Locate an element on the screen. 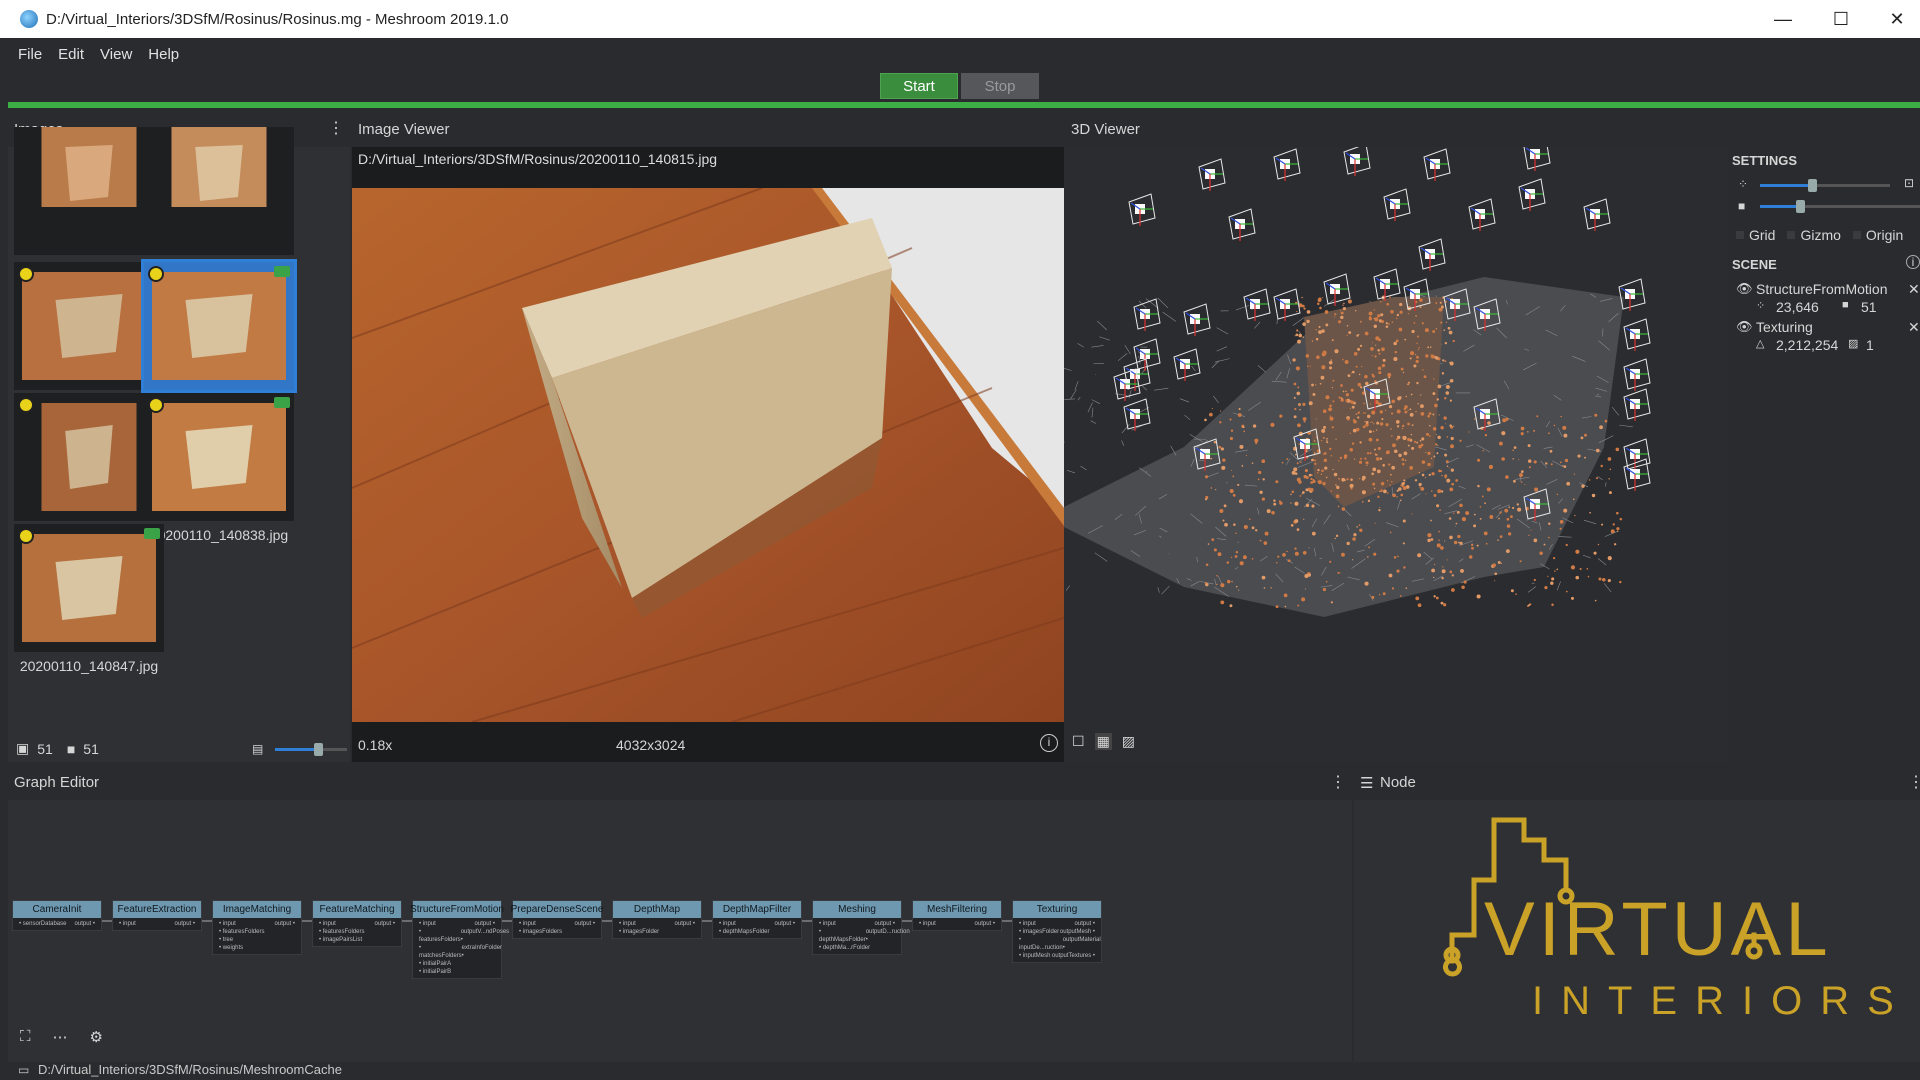 This screenshot has width=1920, height=1080. image-thumbnail: 20200110_140808.jpg is located at coordinates (89, 337).